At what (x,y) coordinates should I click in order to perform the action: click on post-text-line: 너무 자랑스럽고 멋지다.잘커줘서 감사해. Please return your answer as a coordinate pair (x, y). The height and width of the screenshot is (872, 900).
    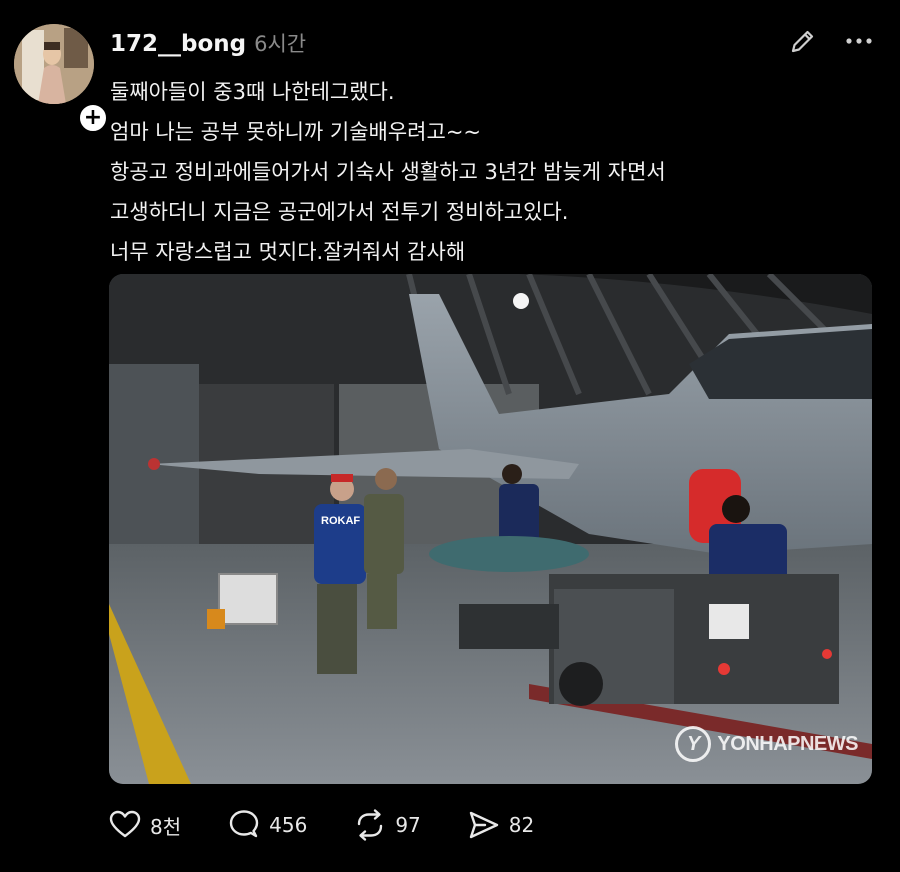
    Looking at the image, I should click on (288, 252).